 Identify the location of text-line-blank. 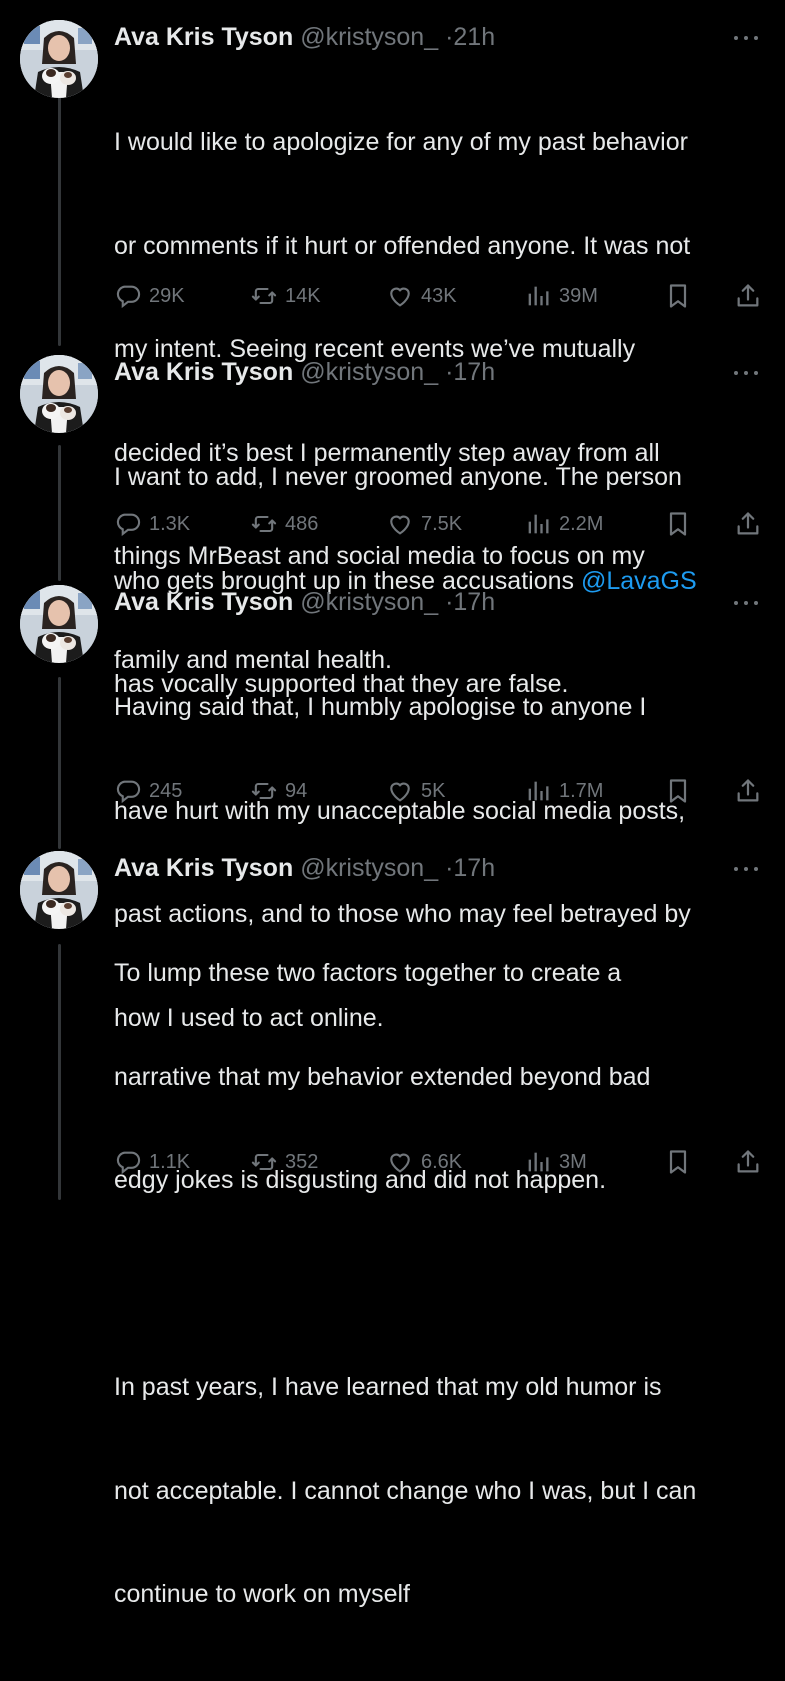
(438, 1284).